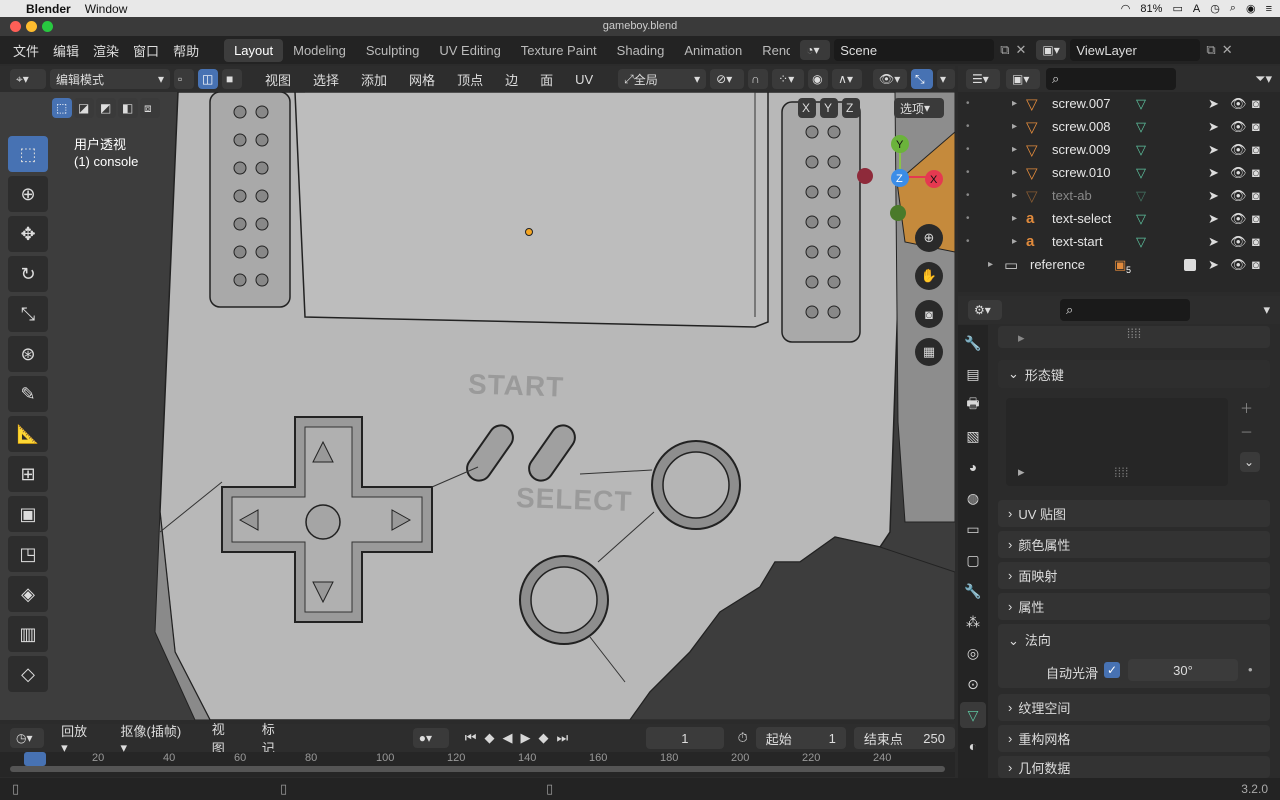 The width and height of the screenshot is (1280, 800). I want to click on snap-target-icon: ⁘▾, so click(788, 79).